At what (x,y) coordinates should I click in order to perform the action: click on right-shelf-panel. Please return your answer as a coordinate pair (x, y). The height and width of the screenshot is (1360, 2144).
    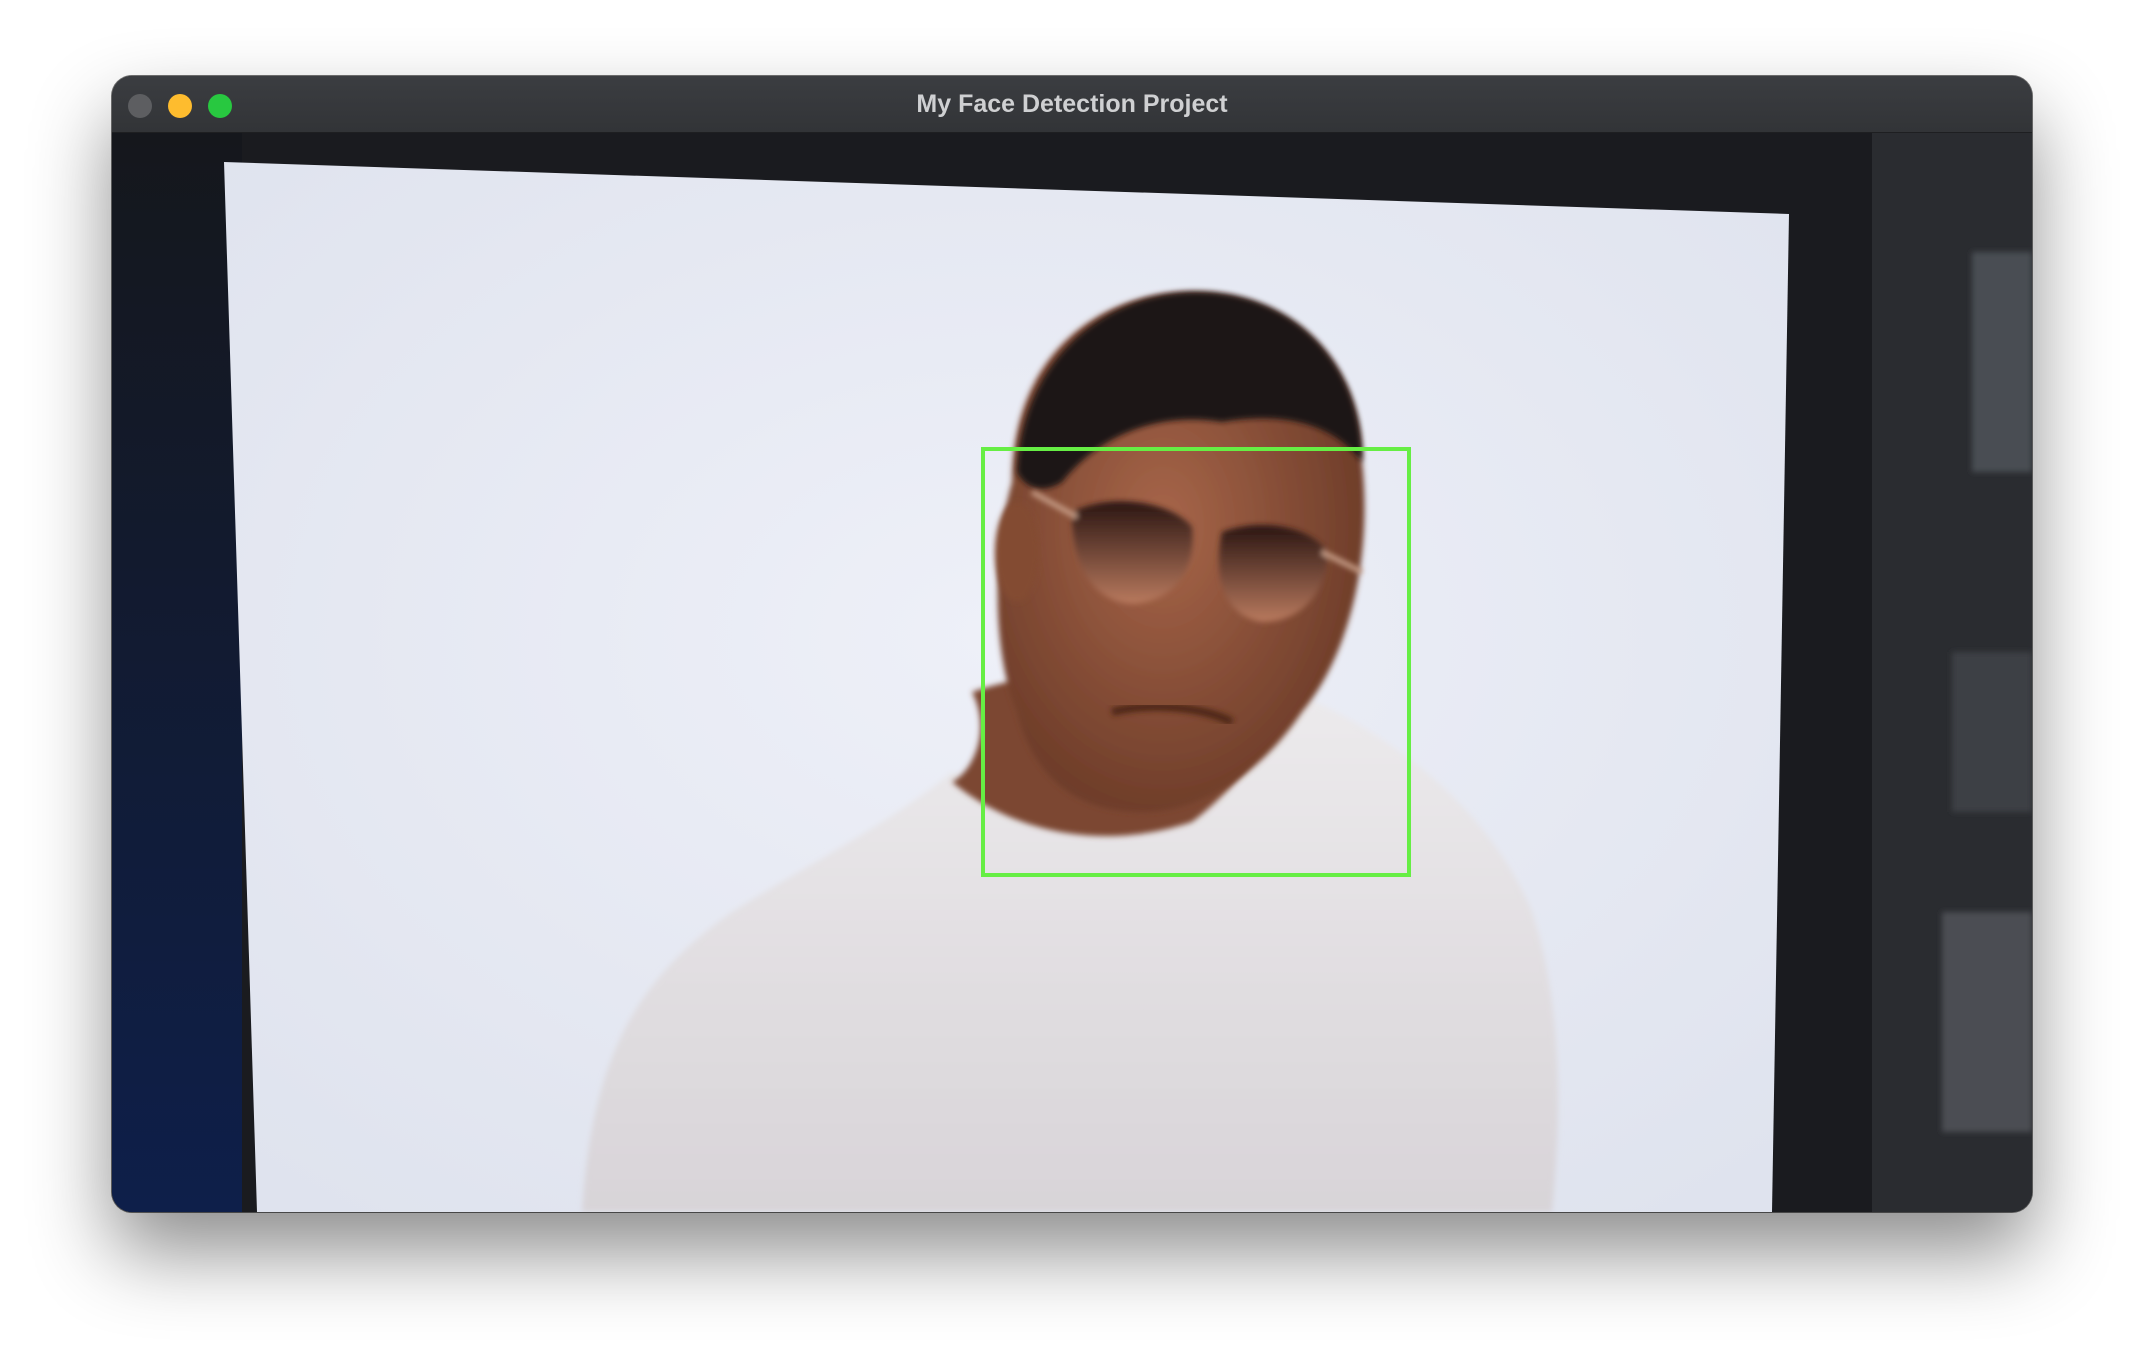
    Looking at the image, I should click on (2002, 362).